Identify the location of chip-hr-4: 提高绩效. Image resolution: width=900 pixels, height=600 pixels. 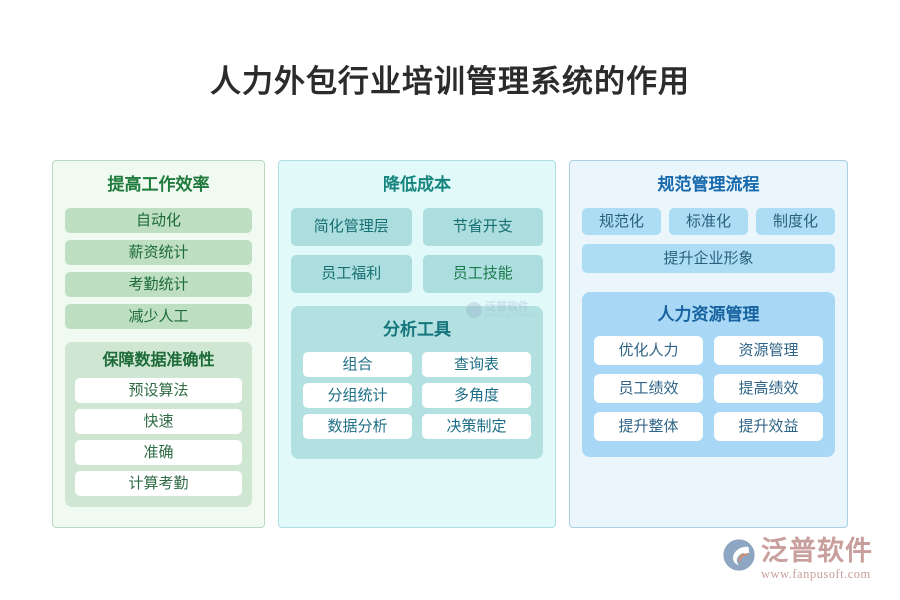
(768, 388).